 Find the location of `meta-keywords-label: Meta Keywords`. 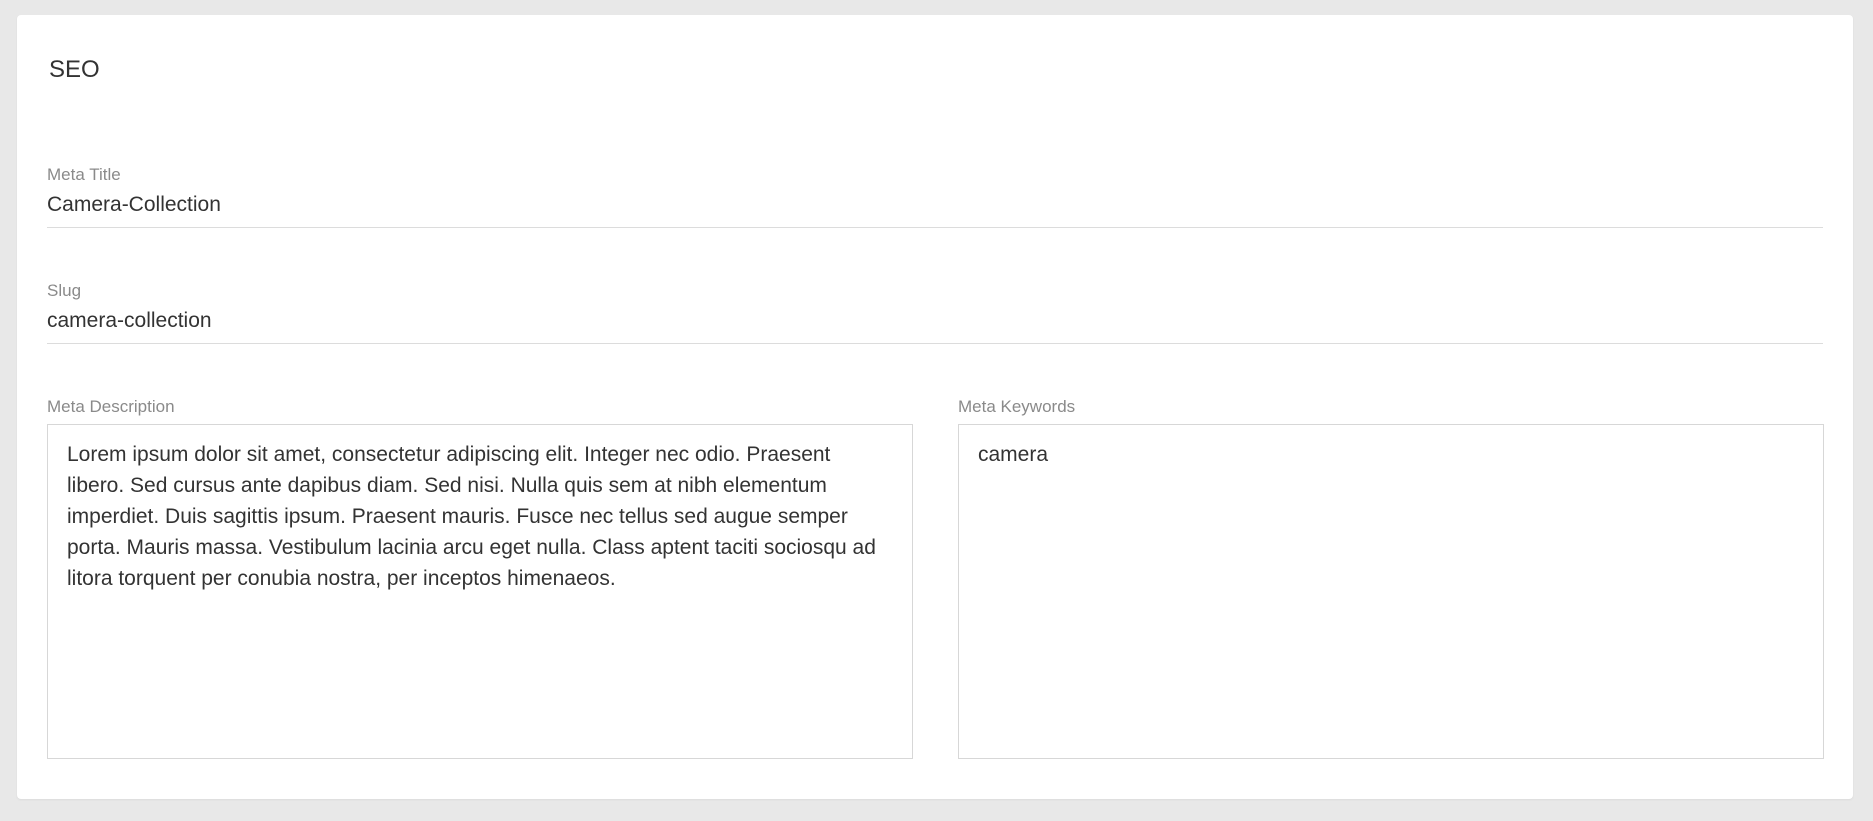

meta-keywords-label: Meta Keywords is located at coordinates (1017, 406).